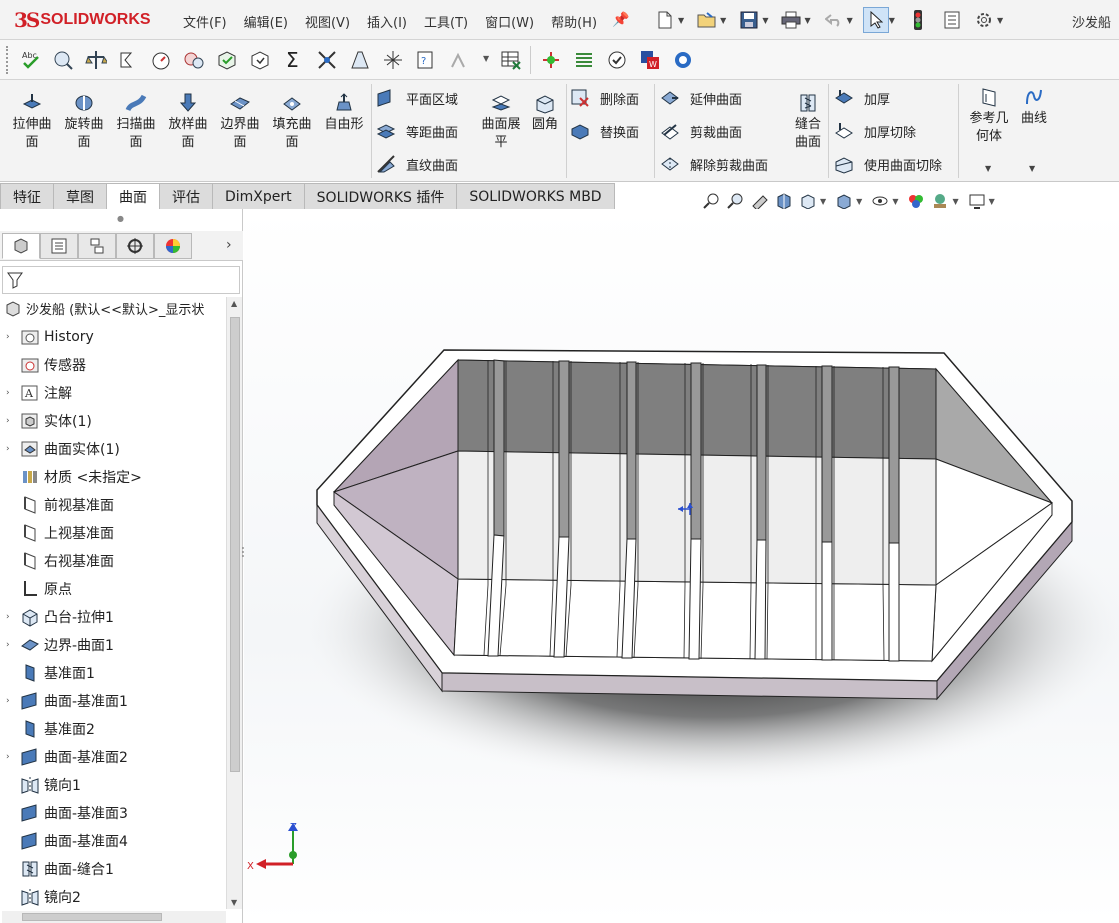 The width and height of the screenshot is (1119, 923). What do you see at coordinates (604, 98) in the screenshot?
I see `delete-face-button: 删除面` at bounding box center [604, 98].